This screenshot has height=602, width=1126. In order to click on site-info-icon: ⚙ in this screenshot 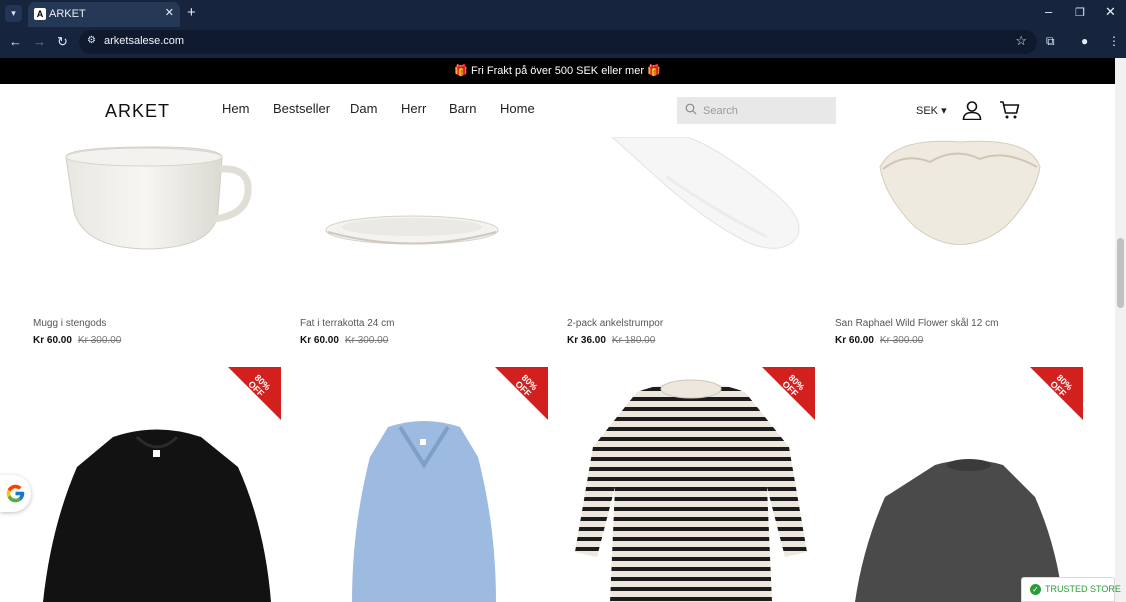, I will do `click(91, 40)`.